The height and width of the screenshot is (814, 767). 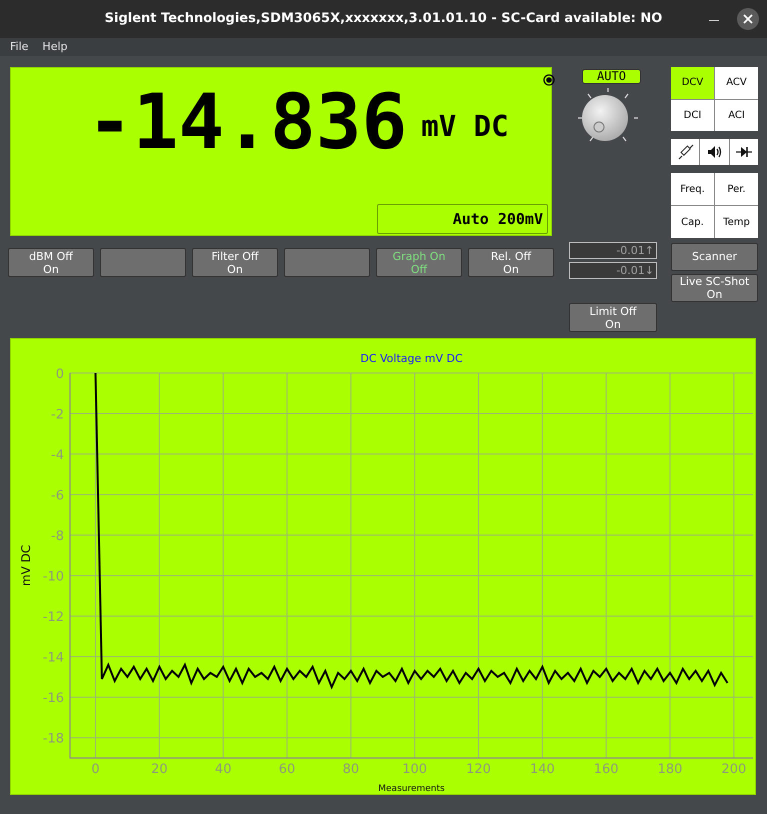 I want to click on y-tick-label: -8, so click(x=57, y=536).